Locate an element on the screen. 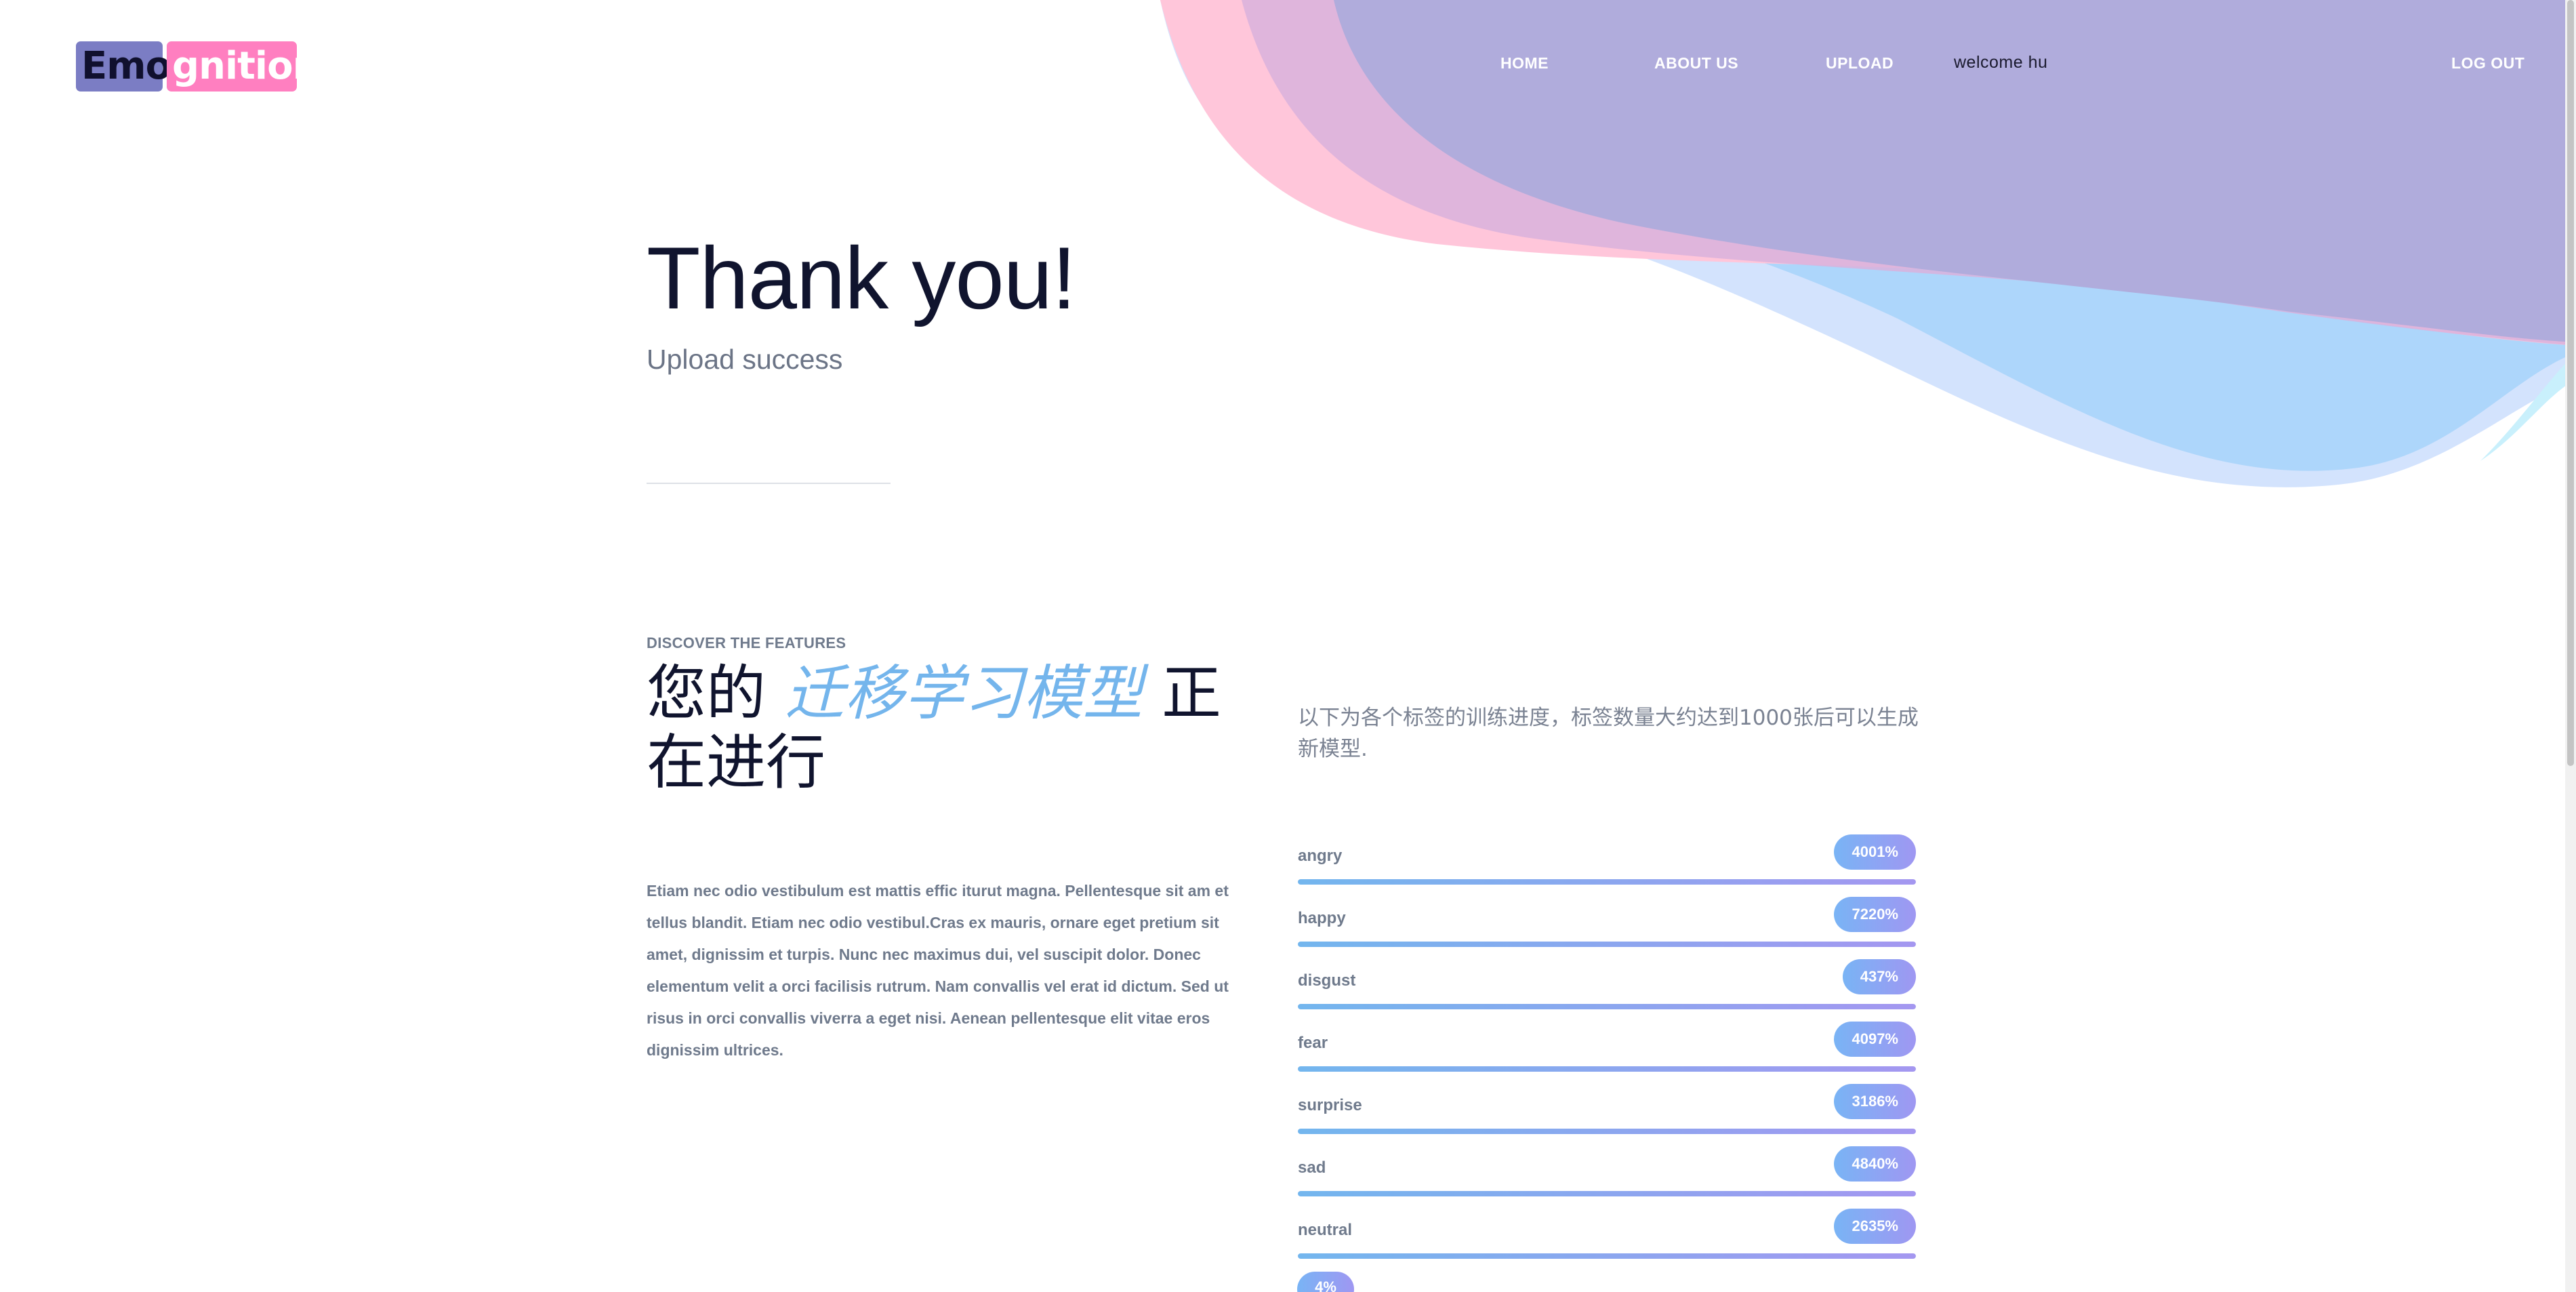 The width and height of the screenshot is (2576, 1292). nav-logout-link: LOG OUT is located at coordinates (2487, 63).